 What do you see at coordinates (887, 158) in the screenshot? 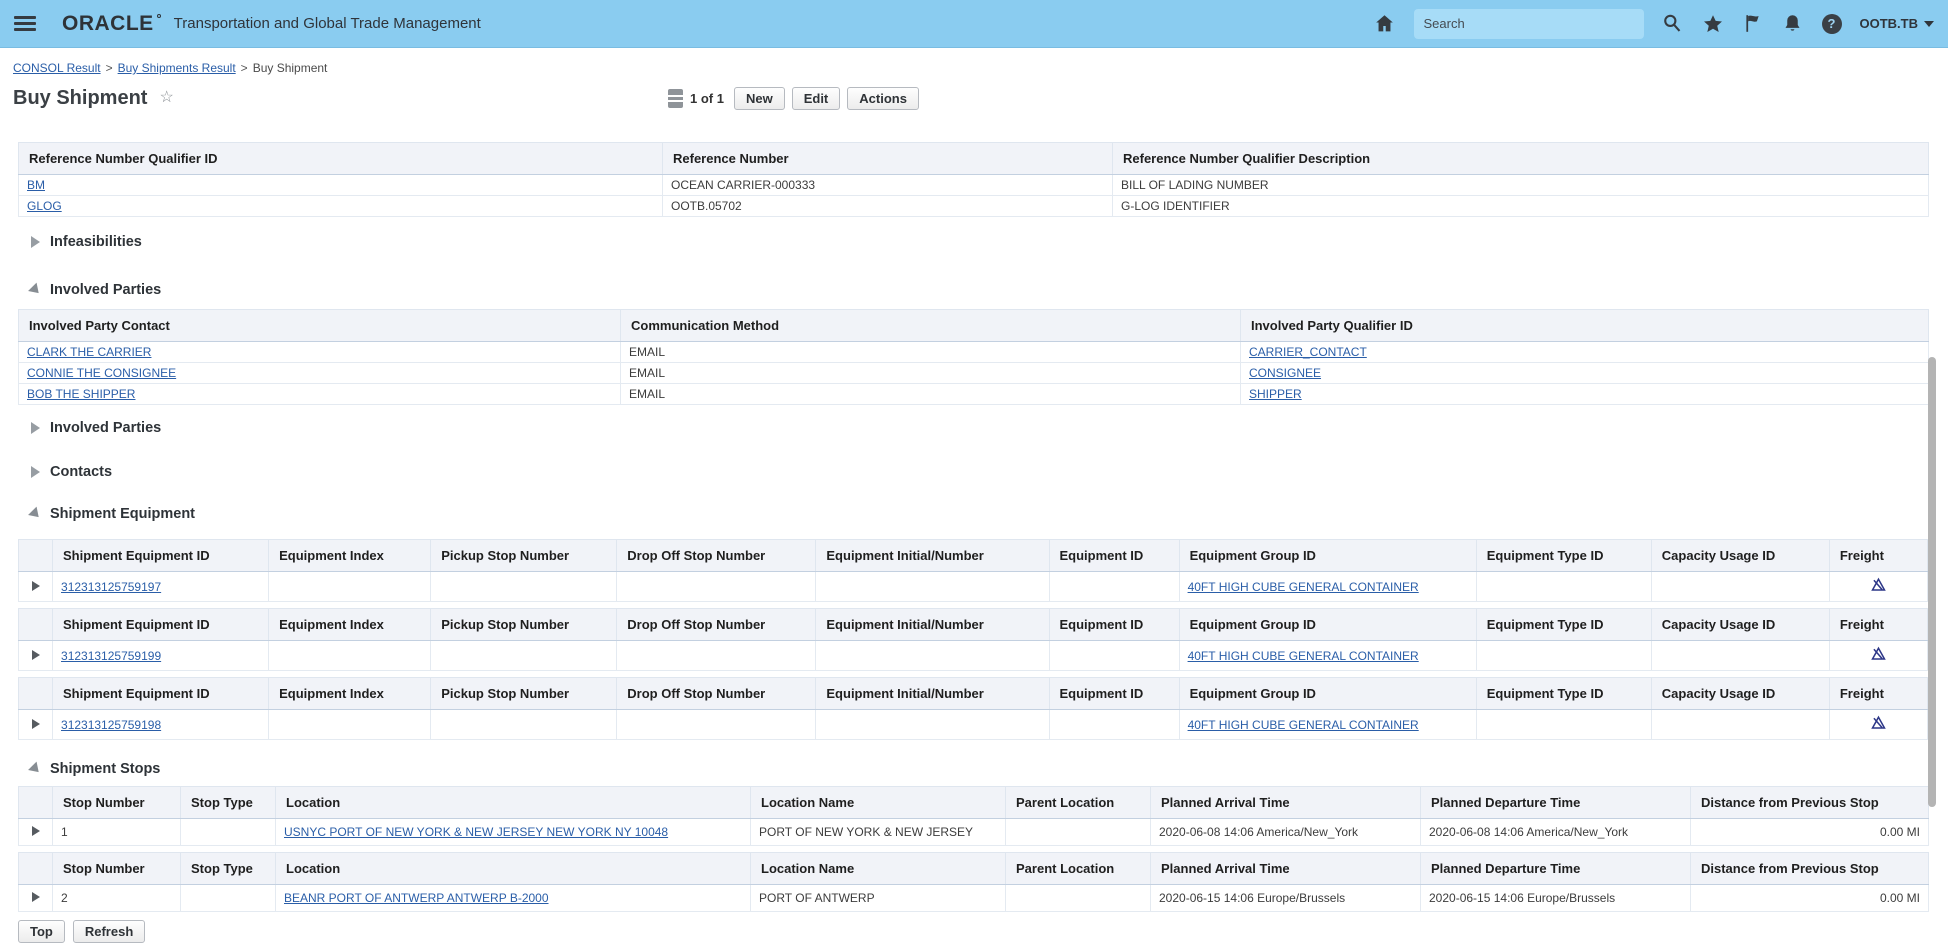
I see `column-header-ref-number: Reference Number` at bounding box center [887, 158].